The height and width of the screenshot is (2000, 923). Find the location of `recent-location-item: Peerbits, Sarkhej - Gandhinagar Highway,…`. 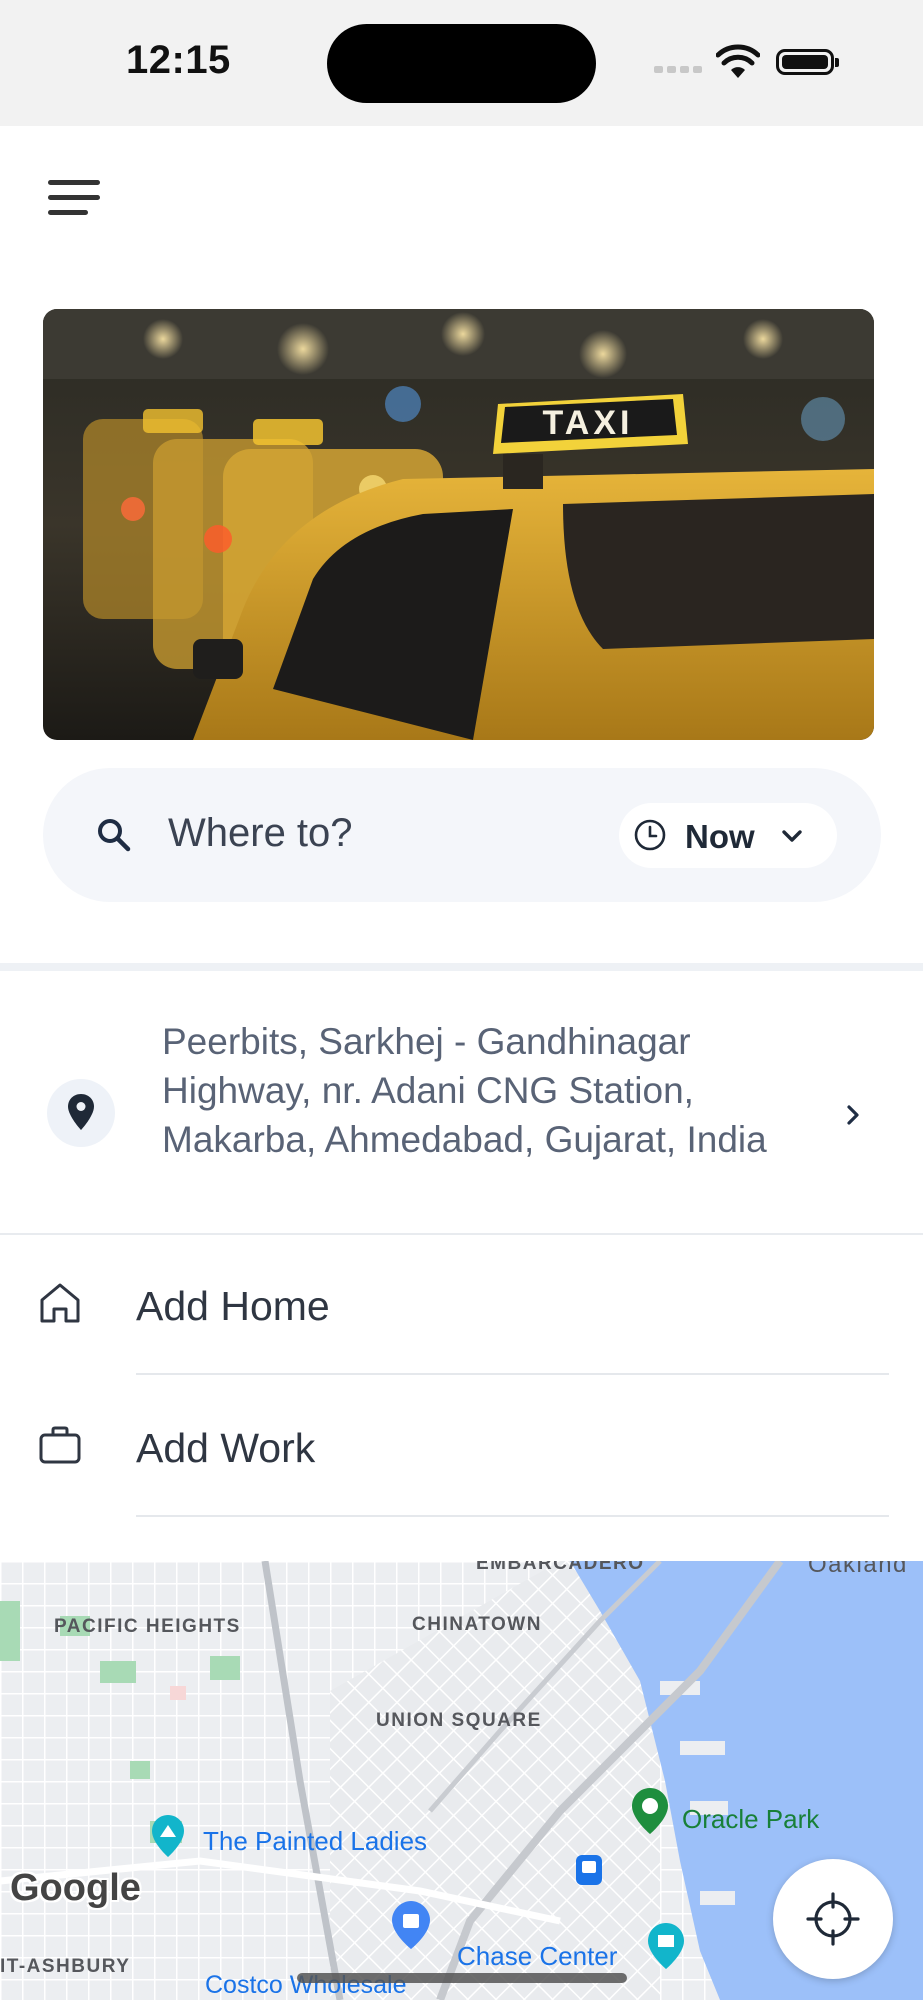

recent-location-item: Peerbits, Sarkhej - Gandhinagar Highway,… is located at coordinates (461, 1117).